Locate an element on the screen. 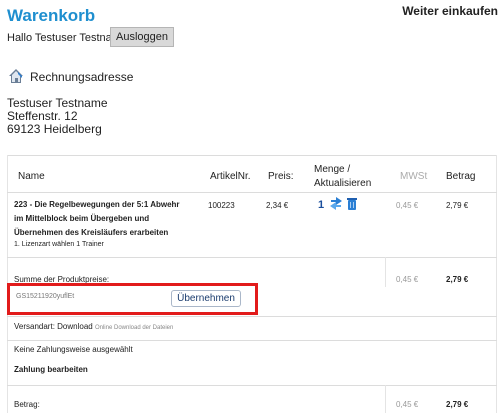 The image size is (504, 415). total-vat: 0,45 € is located at coordinates (407, 404).